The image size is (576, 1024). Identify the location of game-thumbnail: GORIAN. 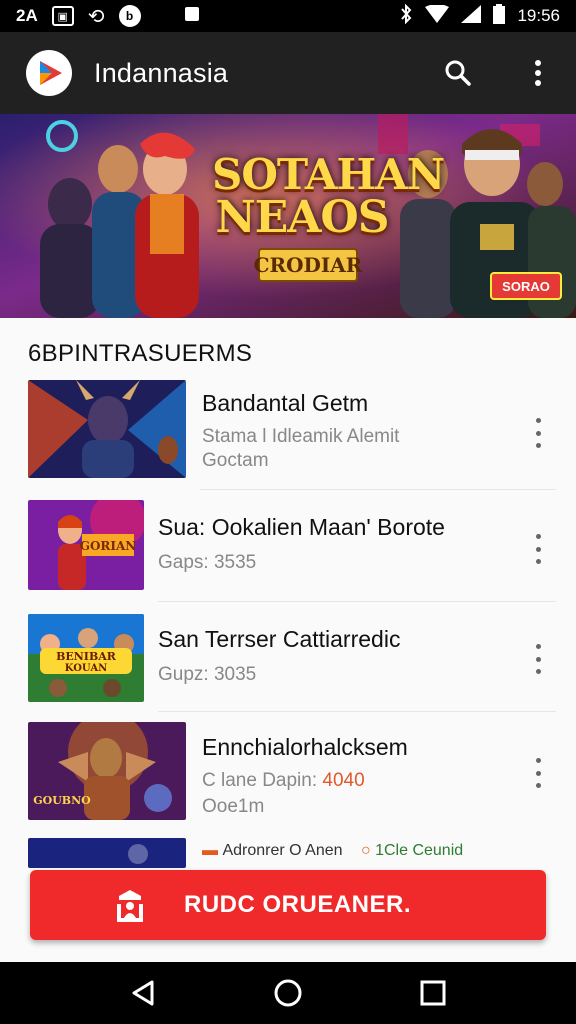
(86, 545).